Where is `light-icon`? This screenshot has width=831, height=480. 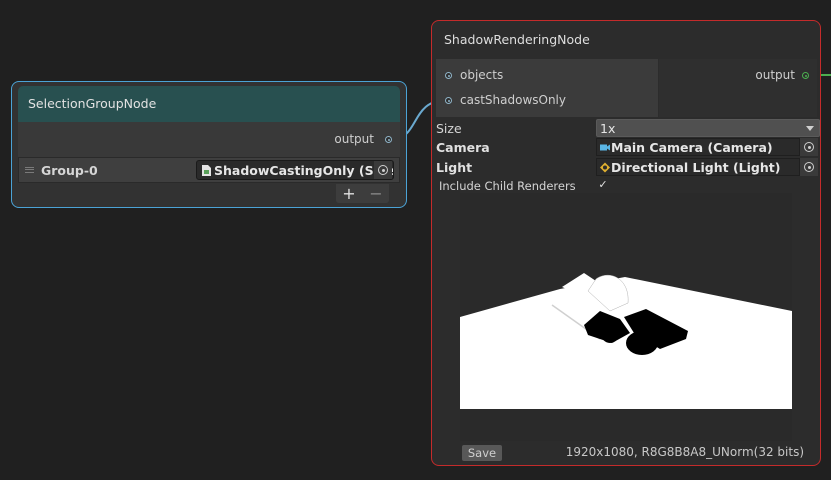 light-icon is located at coordinates (605, 167).